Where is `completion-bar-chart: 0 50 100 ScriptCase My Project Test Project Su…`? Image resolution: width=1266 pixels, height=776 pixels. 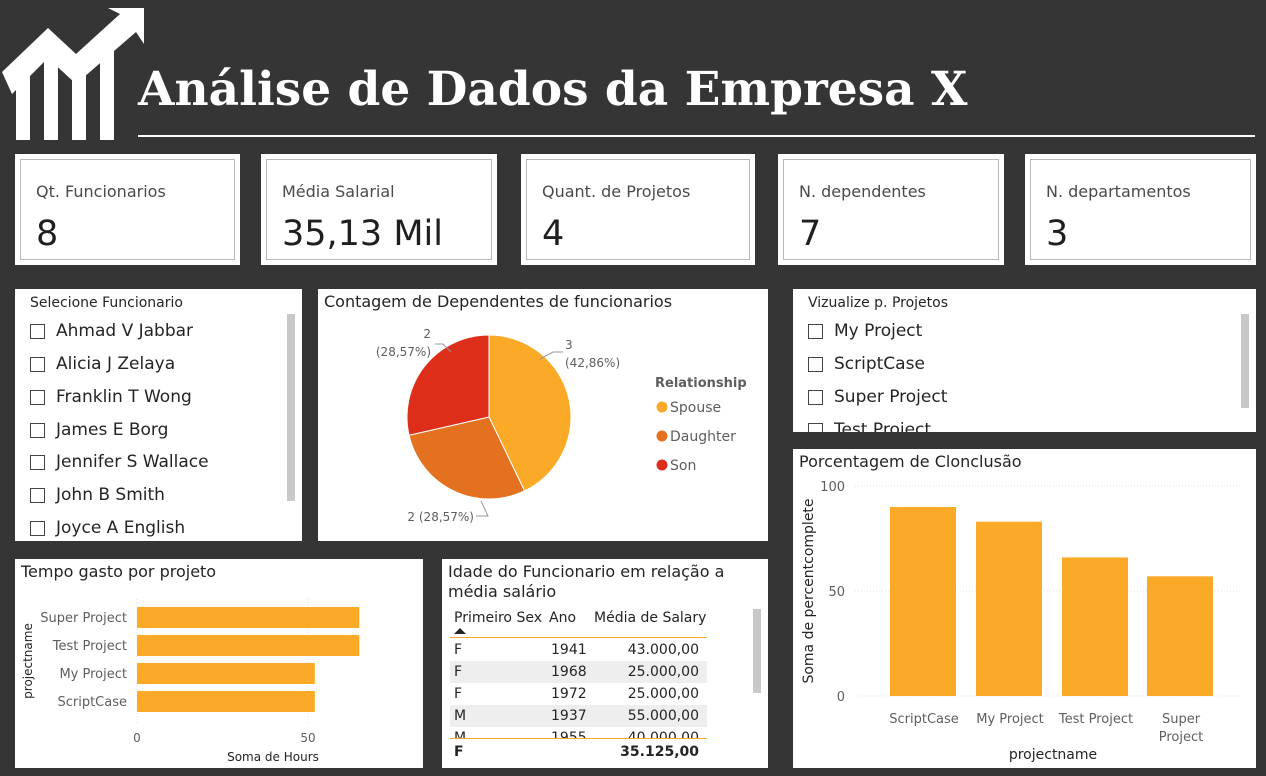
completion-bar-chart: 0 50 100 ScriptCase My Project Test Project Su… is located at coordinates (1021, 621).